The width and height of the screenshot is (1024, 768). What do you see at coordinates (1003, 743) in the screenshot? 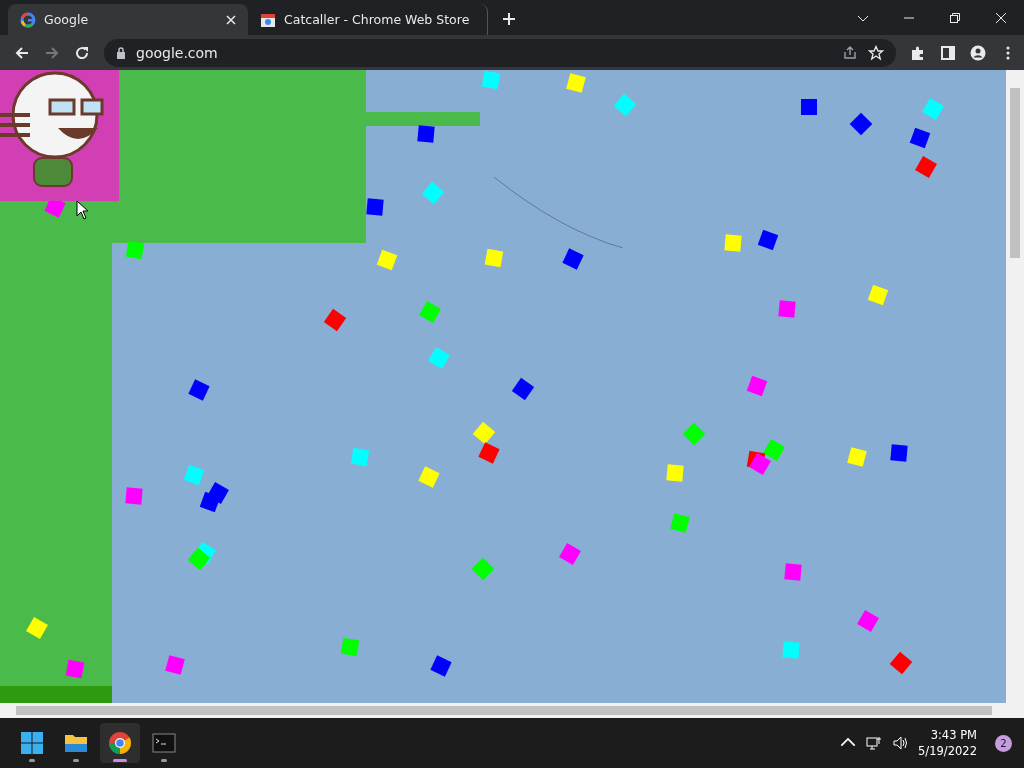
I see `notification-badge: 2` at bounding box center [1003, 743].